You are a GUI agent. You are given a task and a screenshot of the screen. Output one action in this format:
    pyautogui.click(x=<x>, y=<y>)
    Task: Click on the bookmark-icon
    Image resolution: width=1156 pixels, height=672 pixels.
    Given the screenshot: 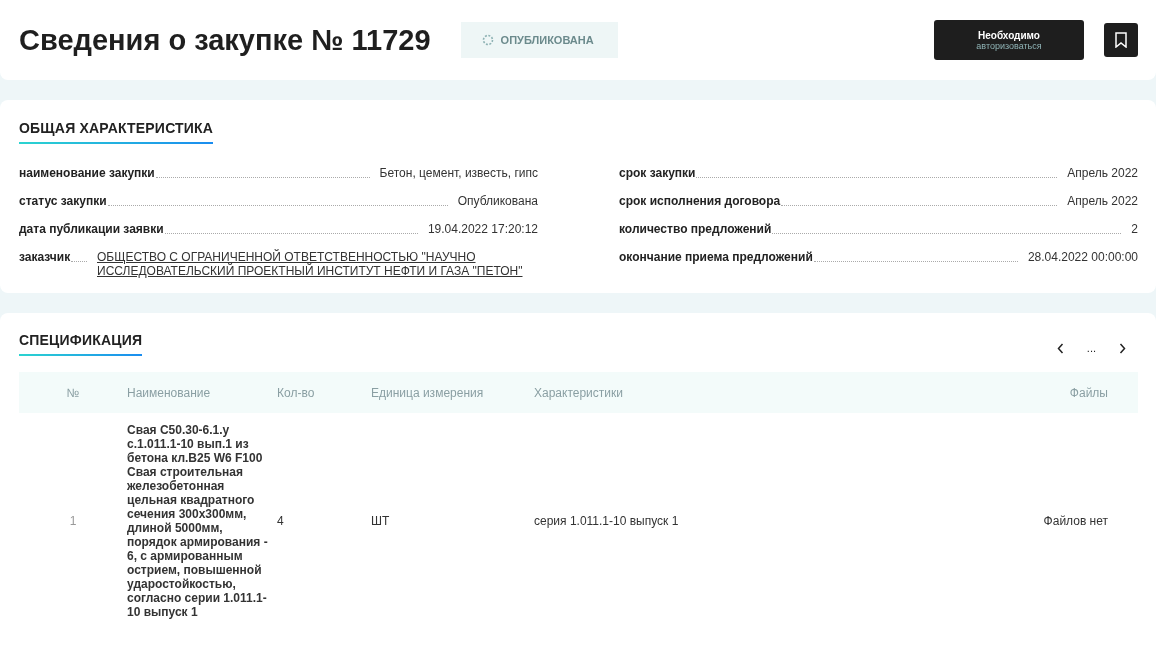 What is the action you would take?
    pyautogui.click(x=1121, y=40)
    